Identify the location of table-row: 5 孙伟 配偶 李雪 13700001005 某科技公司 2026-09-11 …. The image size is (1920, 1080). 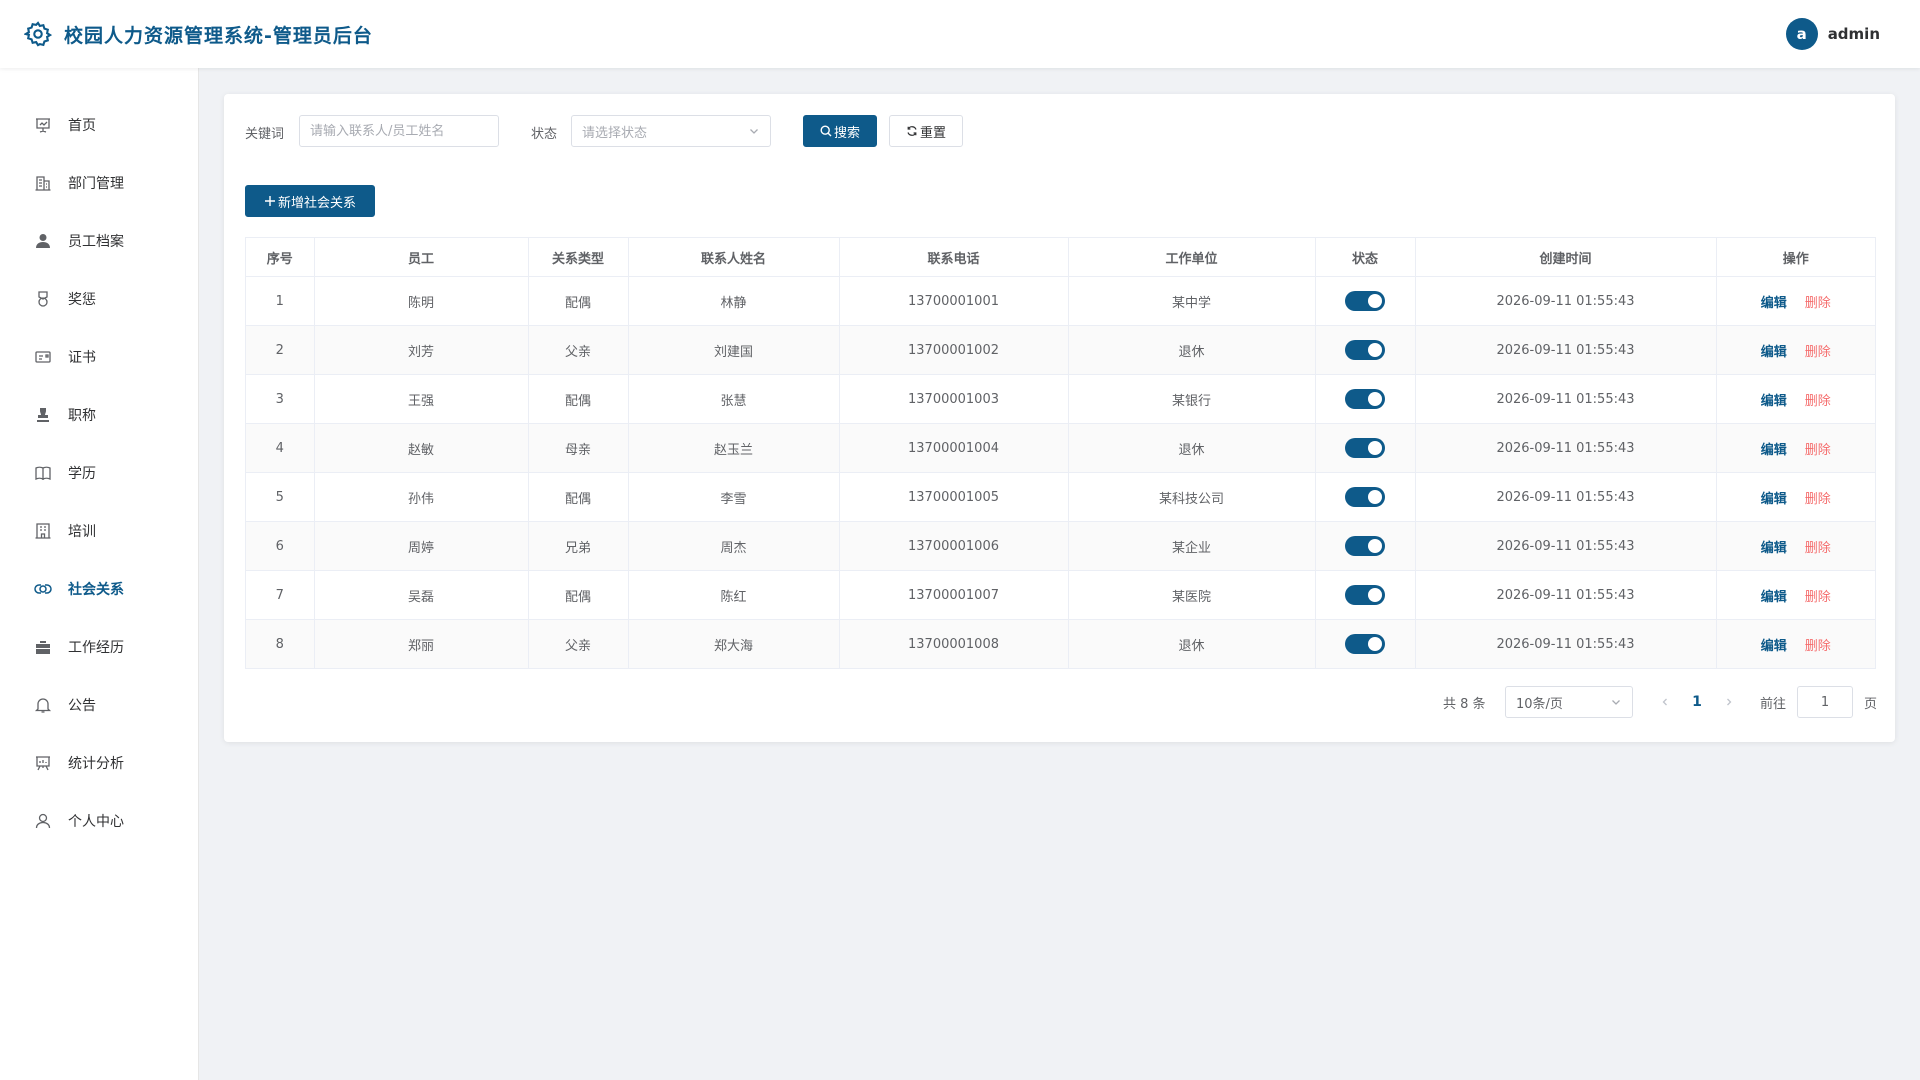
(1060, 497).